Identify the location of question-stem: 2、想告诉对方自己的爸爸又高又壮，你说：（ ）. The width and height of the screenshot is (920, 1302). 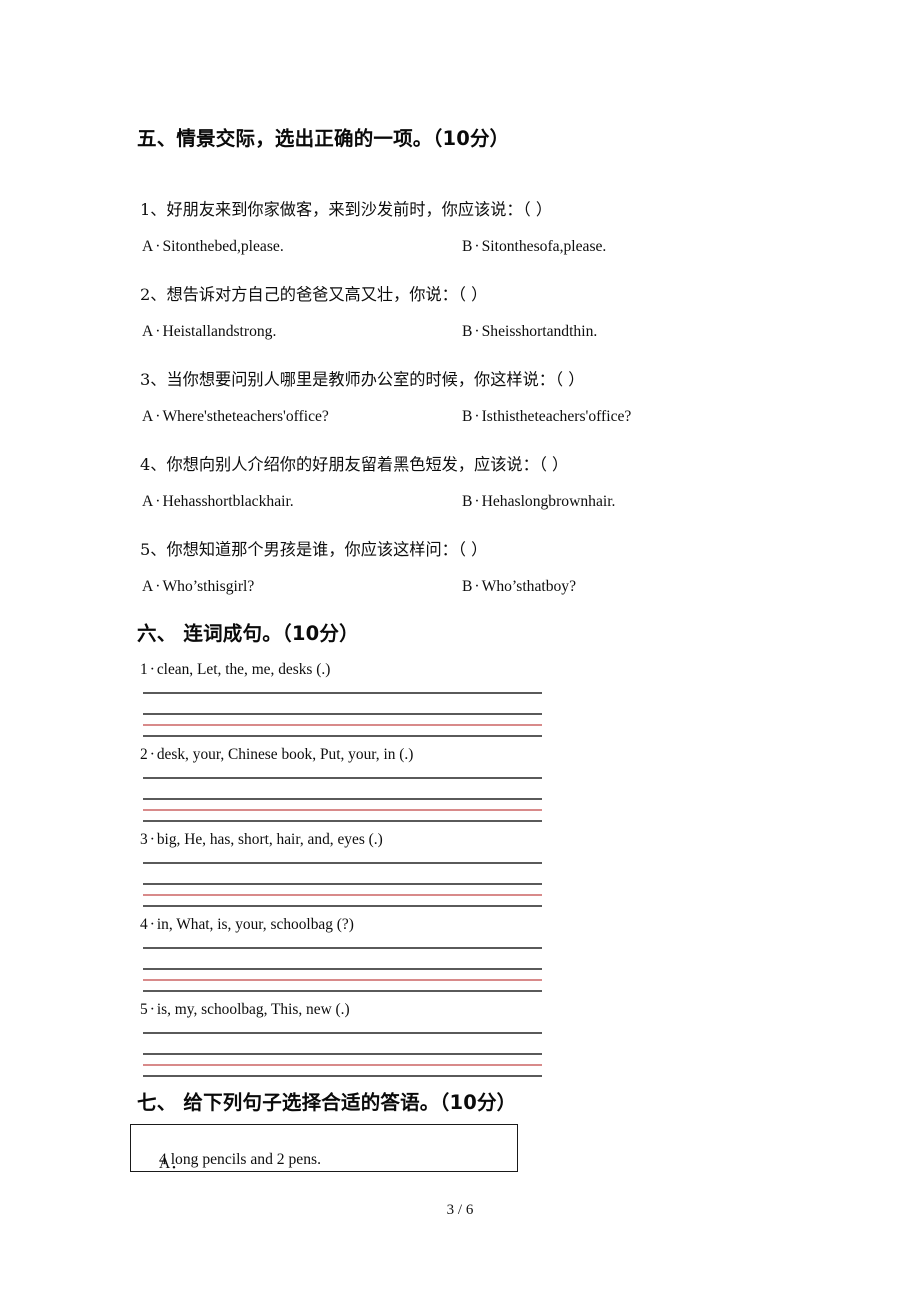
(314, 294).